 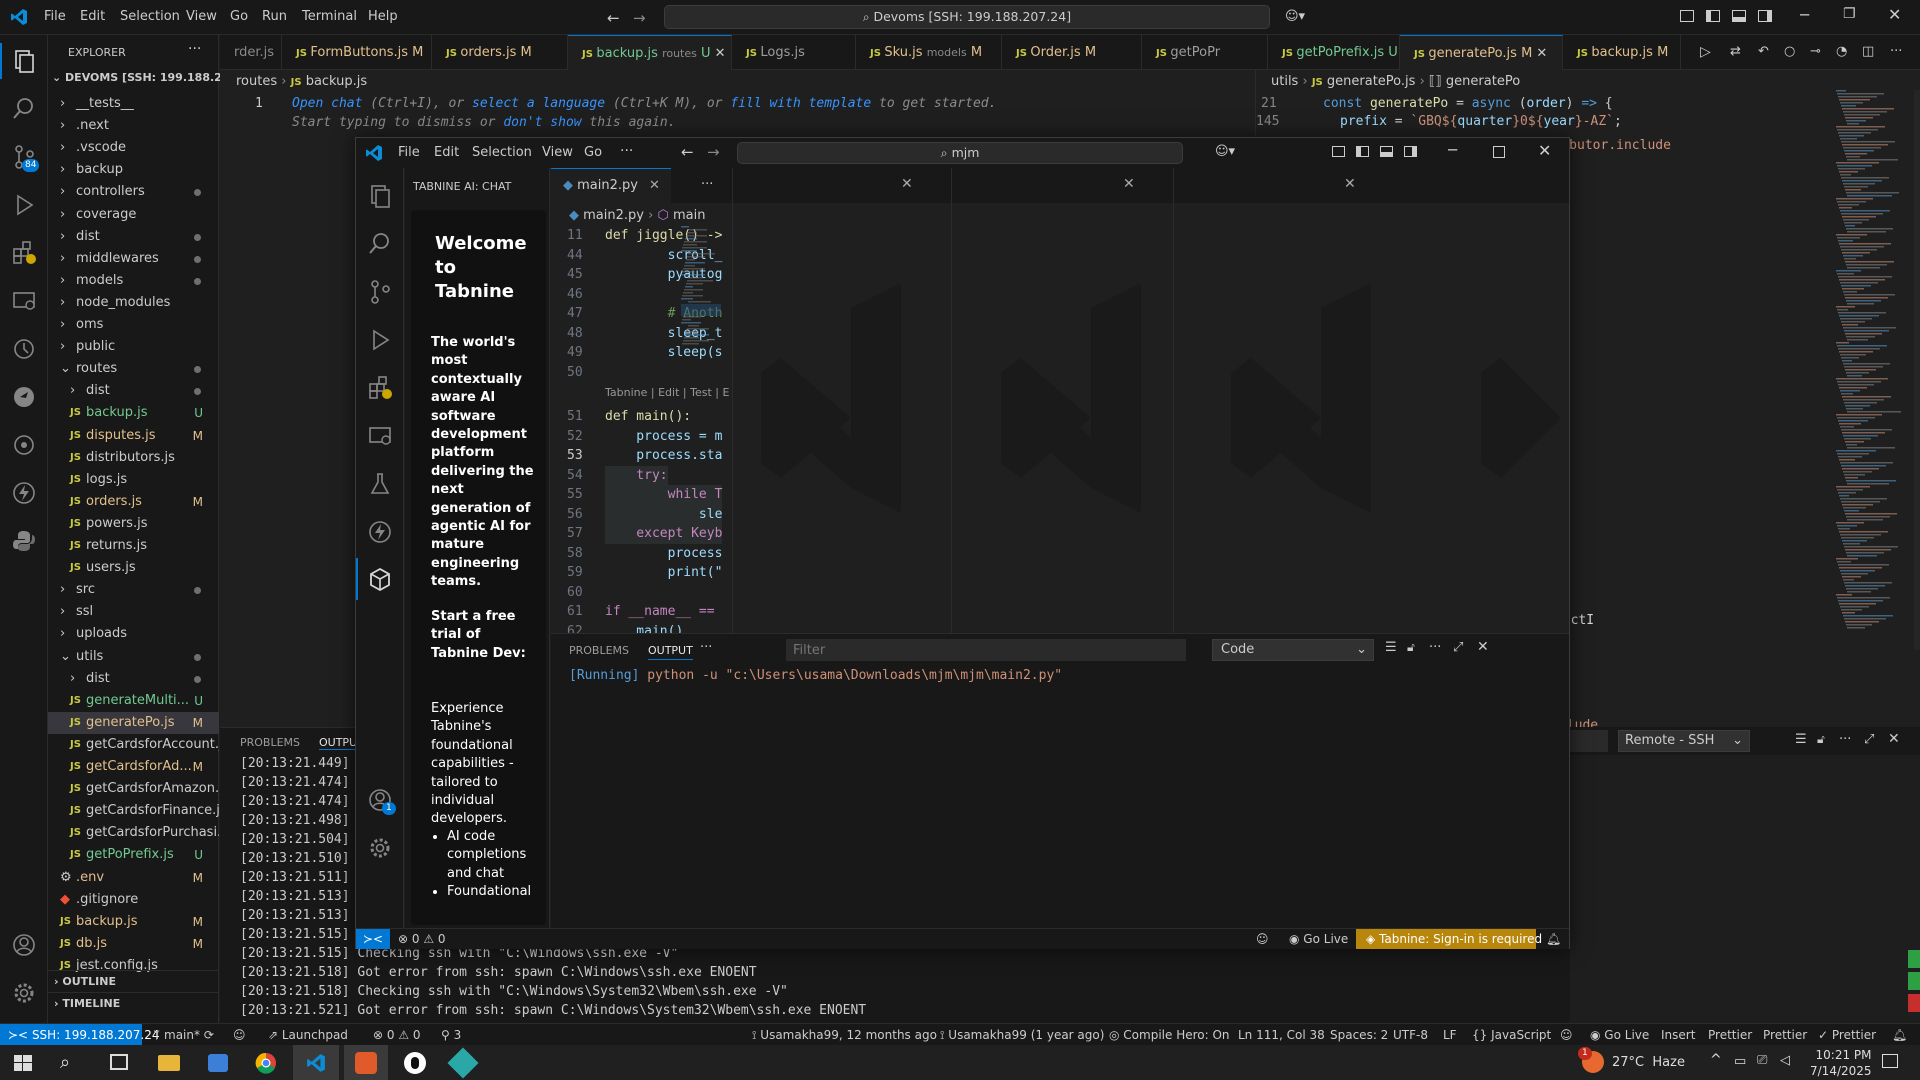 What do you see at coordinates (133, 436) in the screenshot?
I see `tree-item: JS disputes.js M` at bounding box center [133, 436].